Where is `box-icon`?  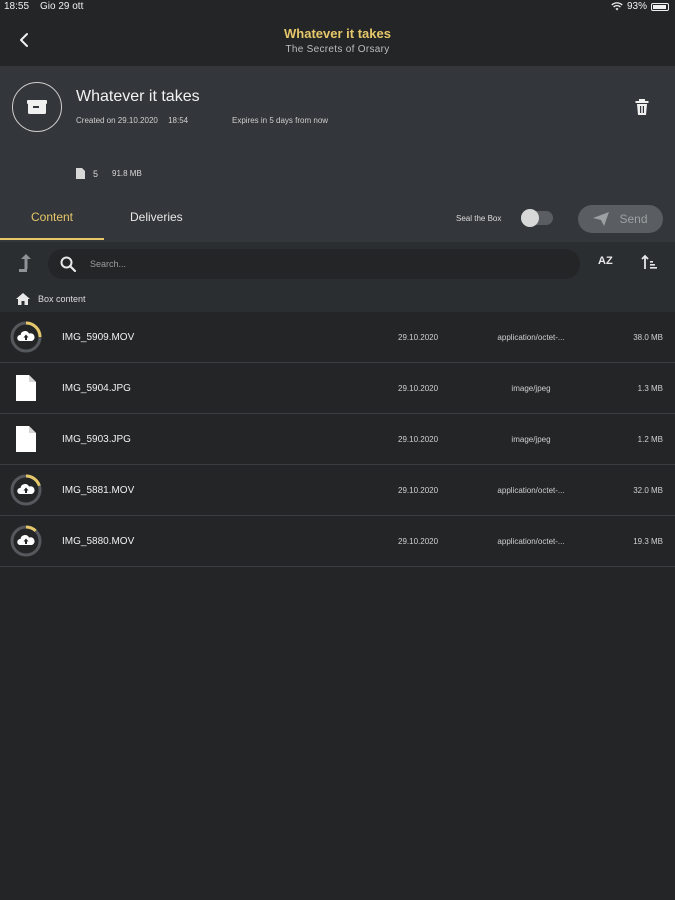
box-icon is located at coordinates (37, 107).